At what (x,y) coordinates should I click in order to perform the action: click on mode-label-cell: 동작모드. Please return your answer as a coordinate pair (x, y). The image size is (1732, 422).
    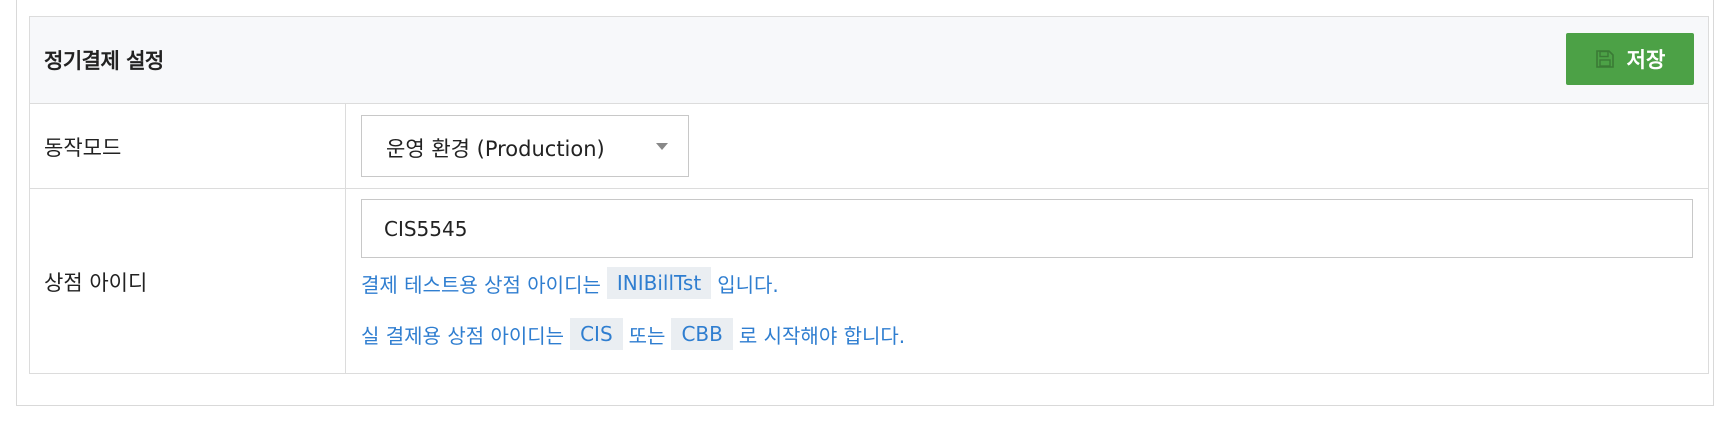
    Looking at the image, I should click on (188, 146).